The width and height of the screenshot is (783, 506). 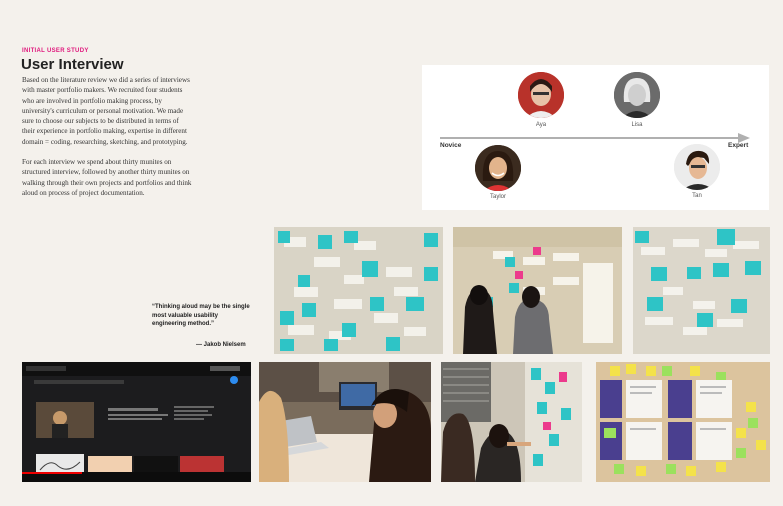 I want to click on avatar-taylor, so click(x=498, y=168).